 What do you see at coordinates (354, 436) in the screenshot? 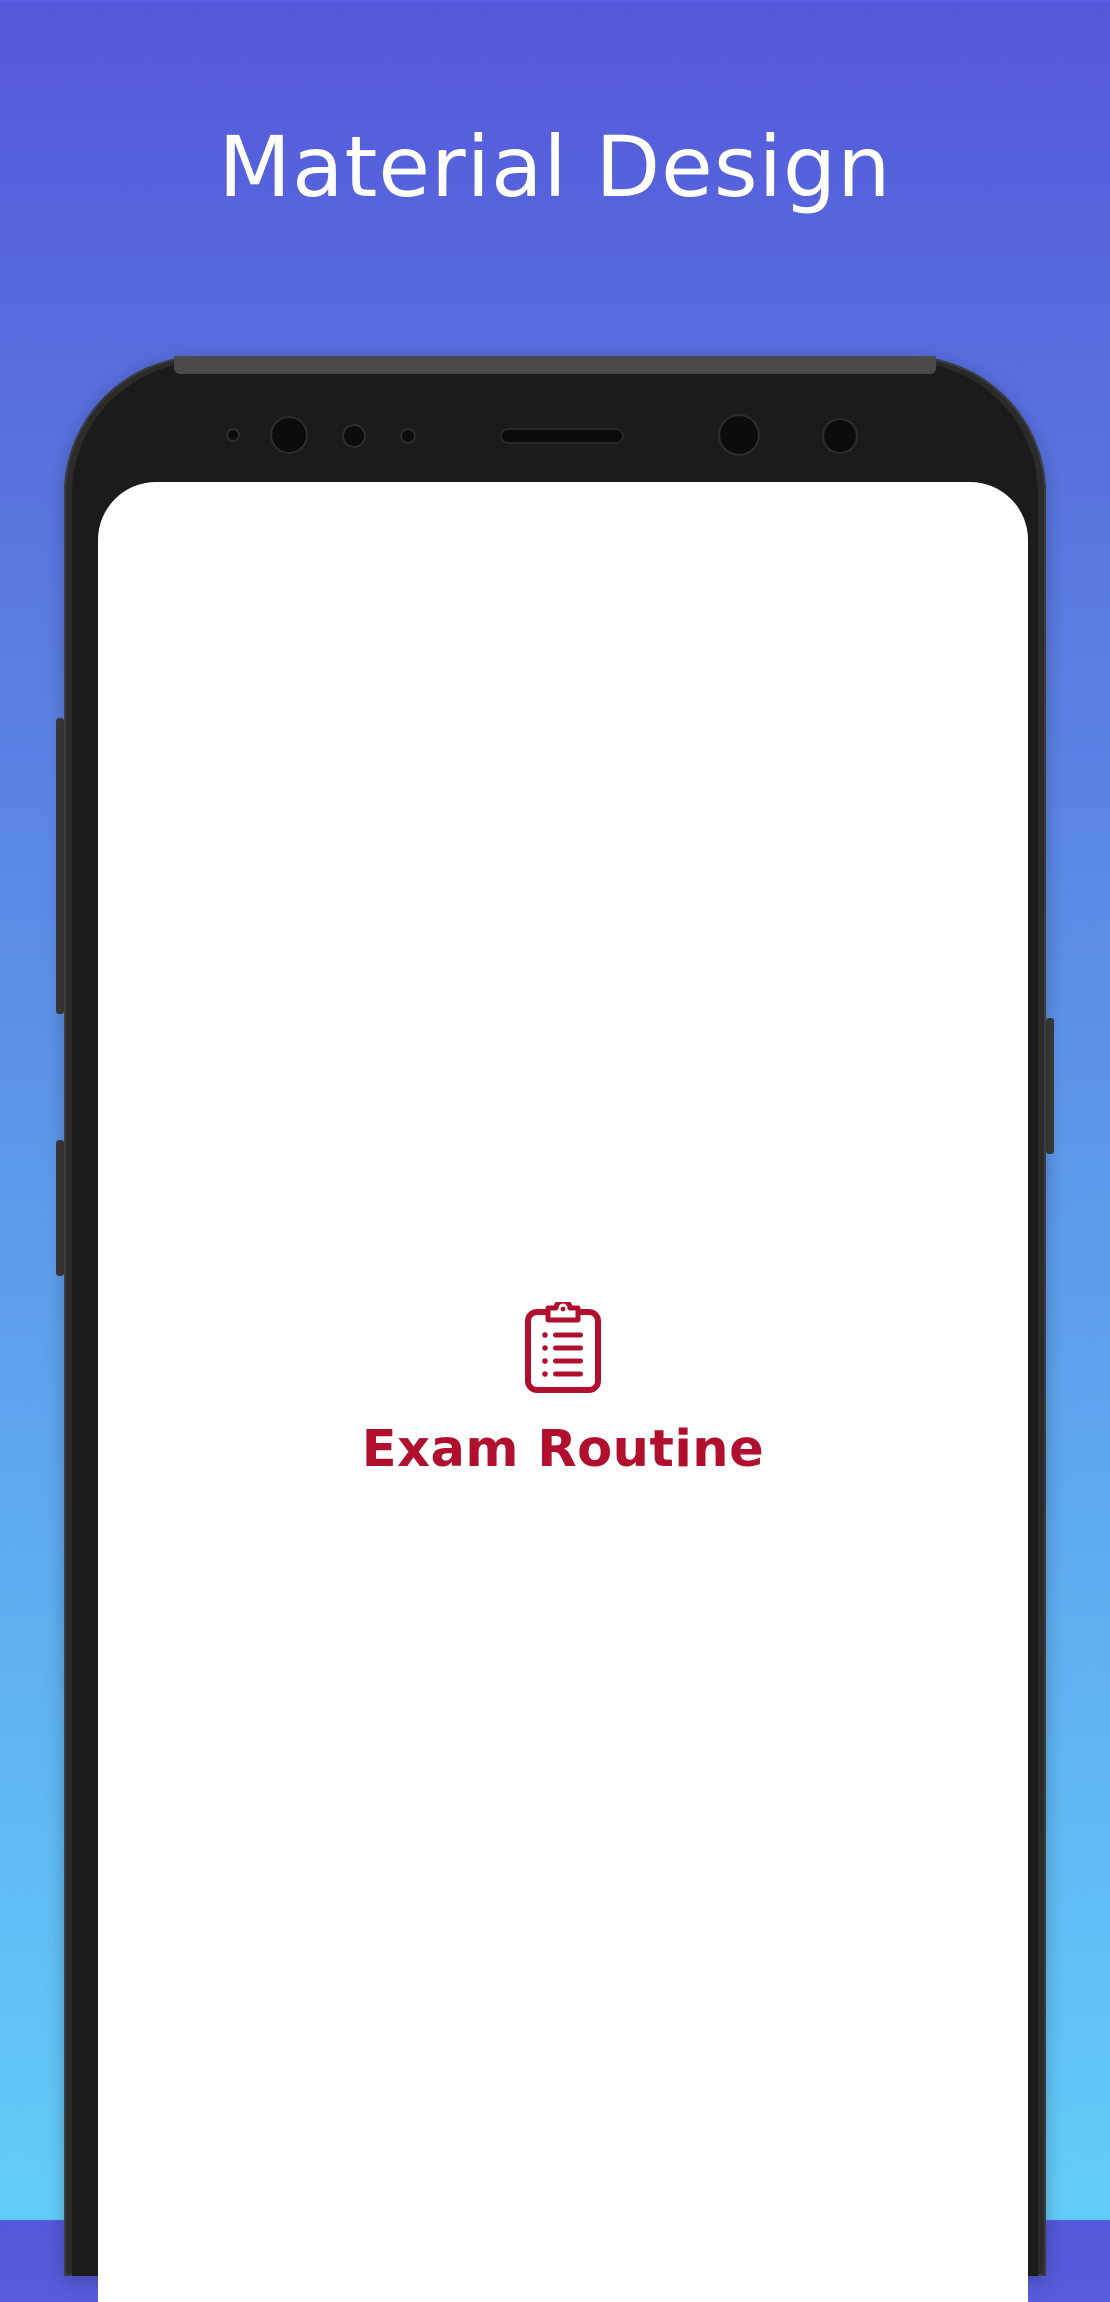
I see `light-sensor-icon` at bounding box center [354, 436].